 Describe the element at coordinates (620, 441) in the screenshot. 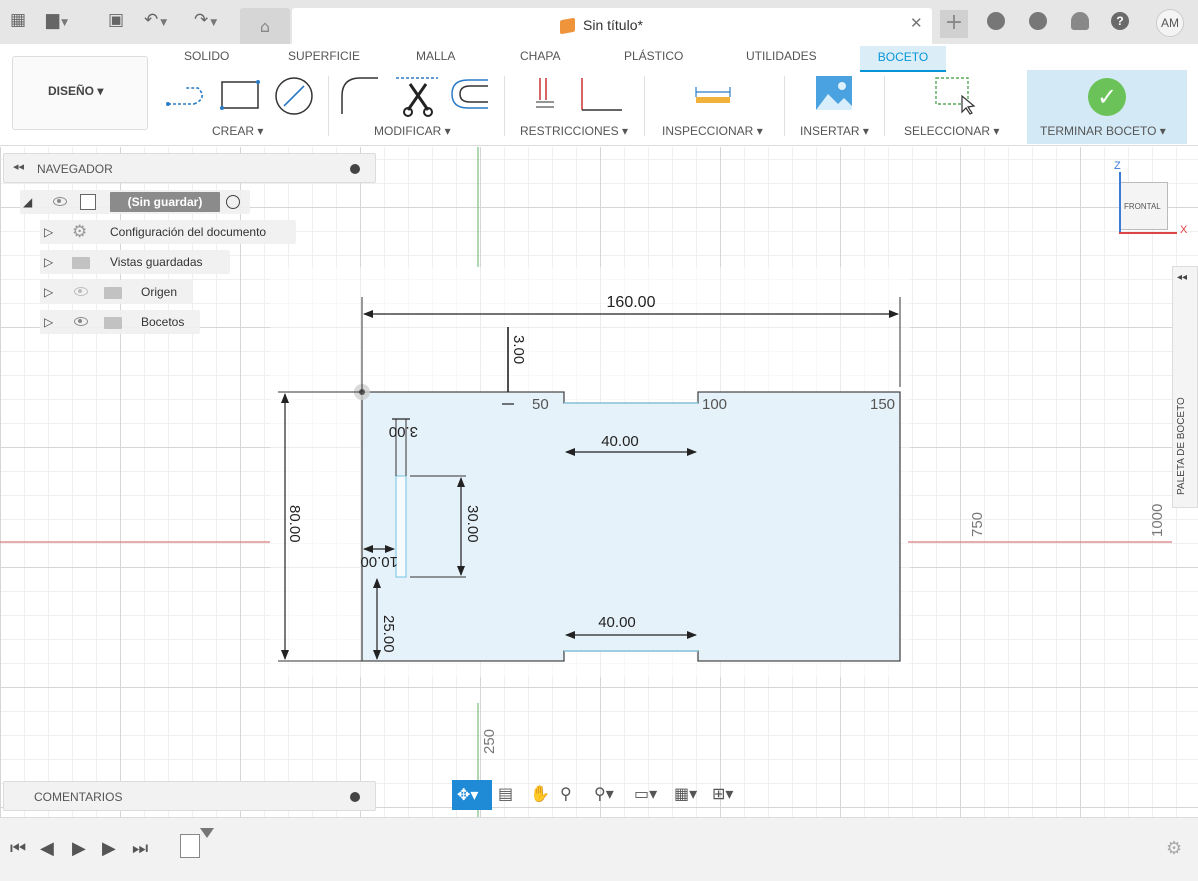

I see `dim-40-top-text: 40.00` at that location.